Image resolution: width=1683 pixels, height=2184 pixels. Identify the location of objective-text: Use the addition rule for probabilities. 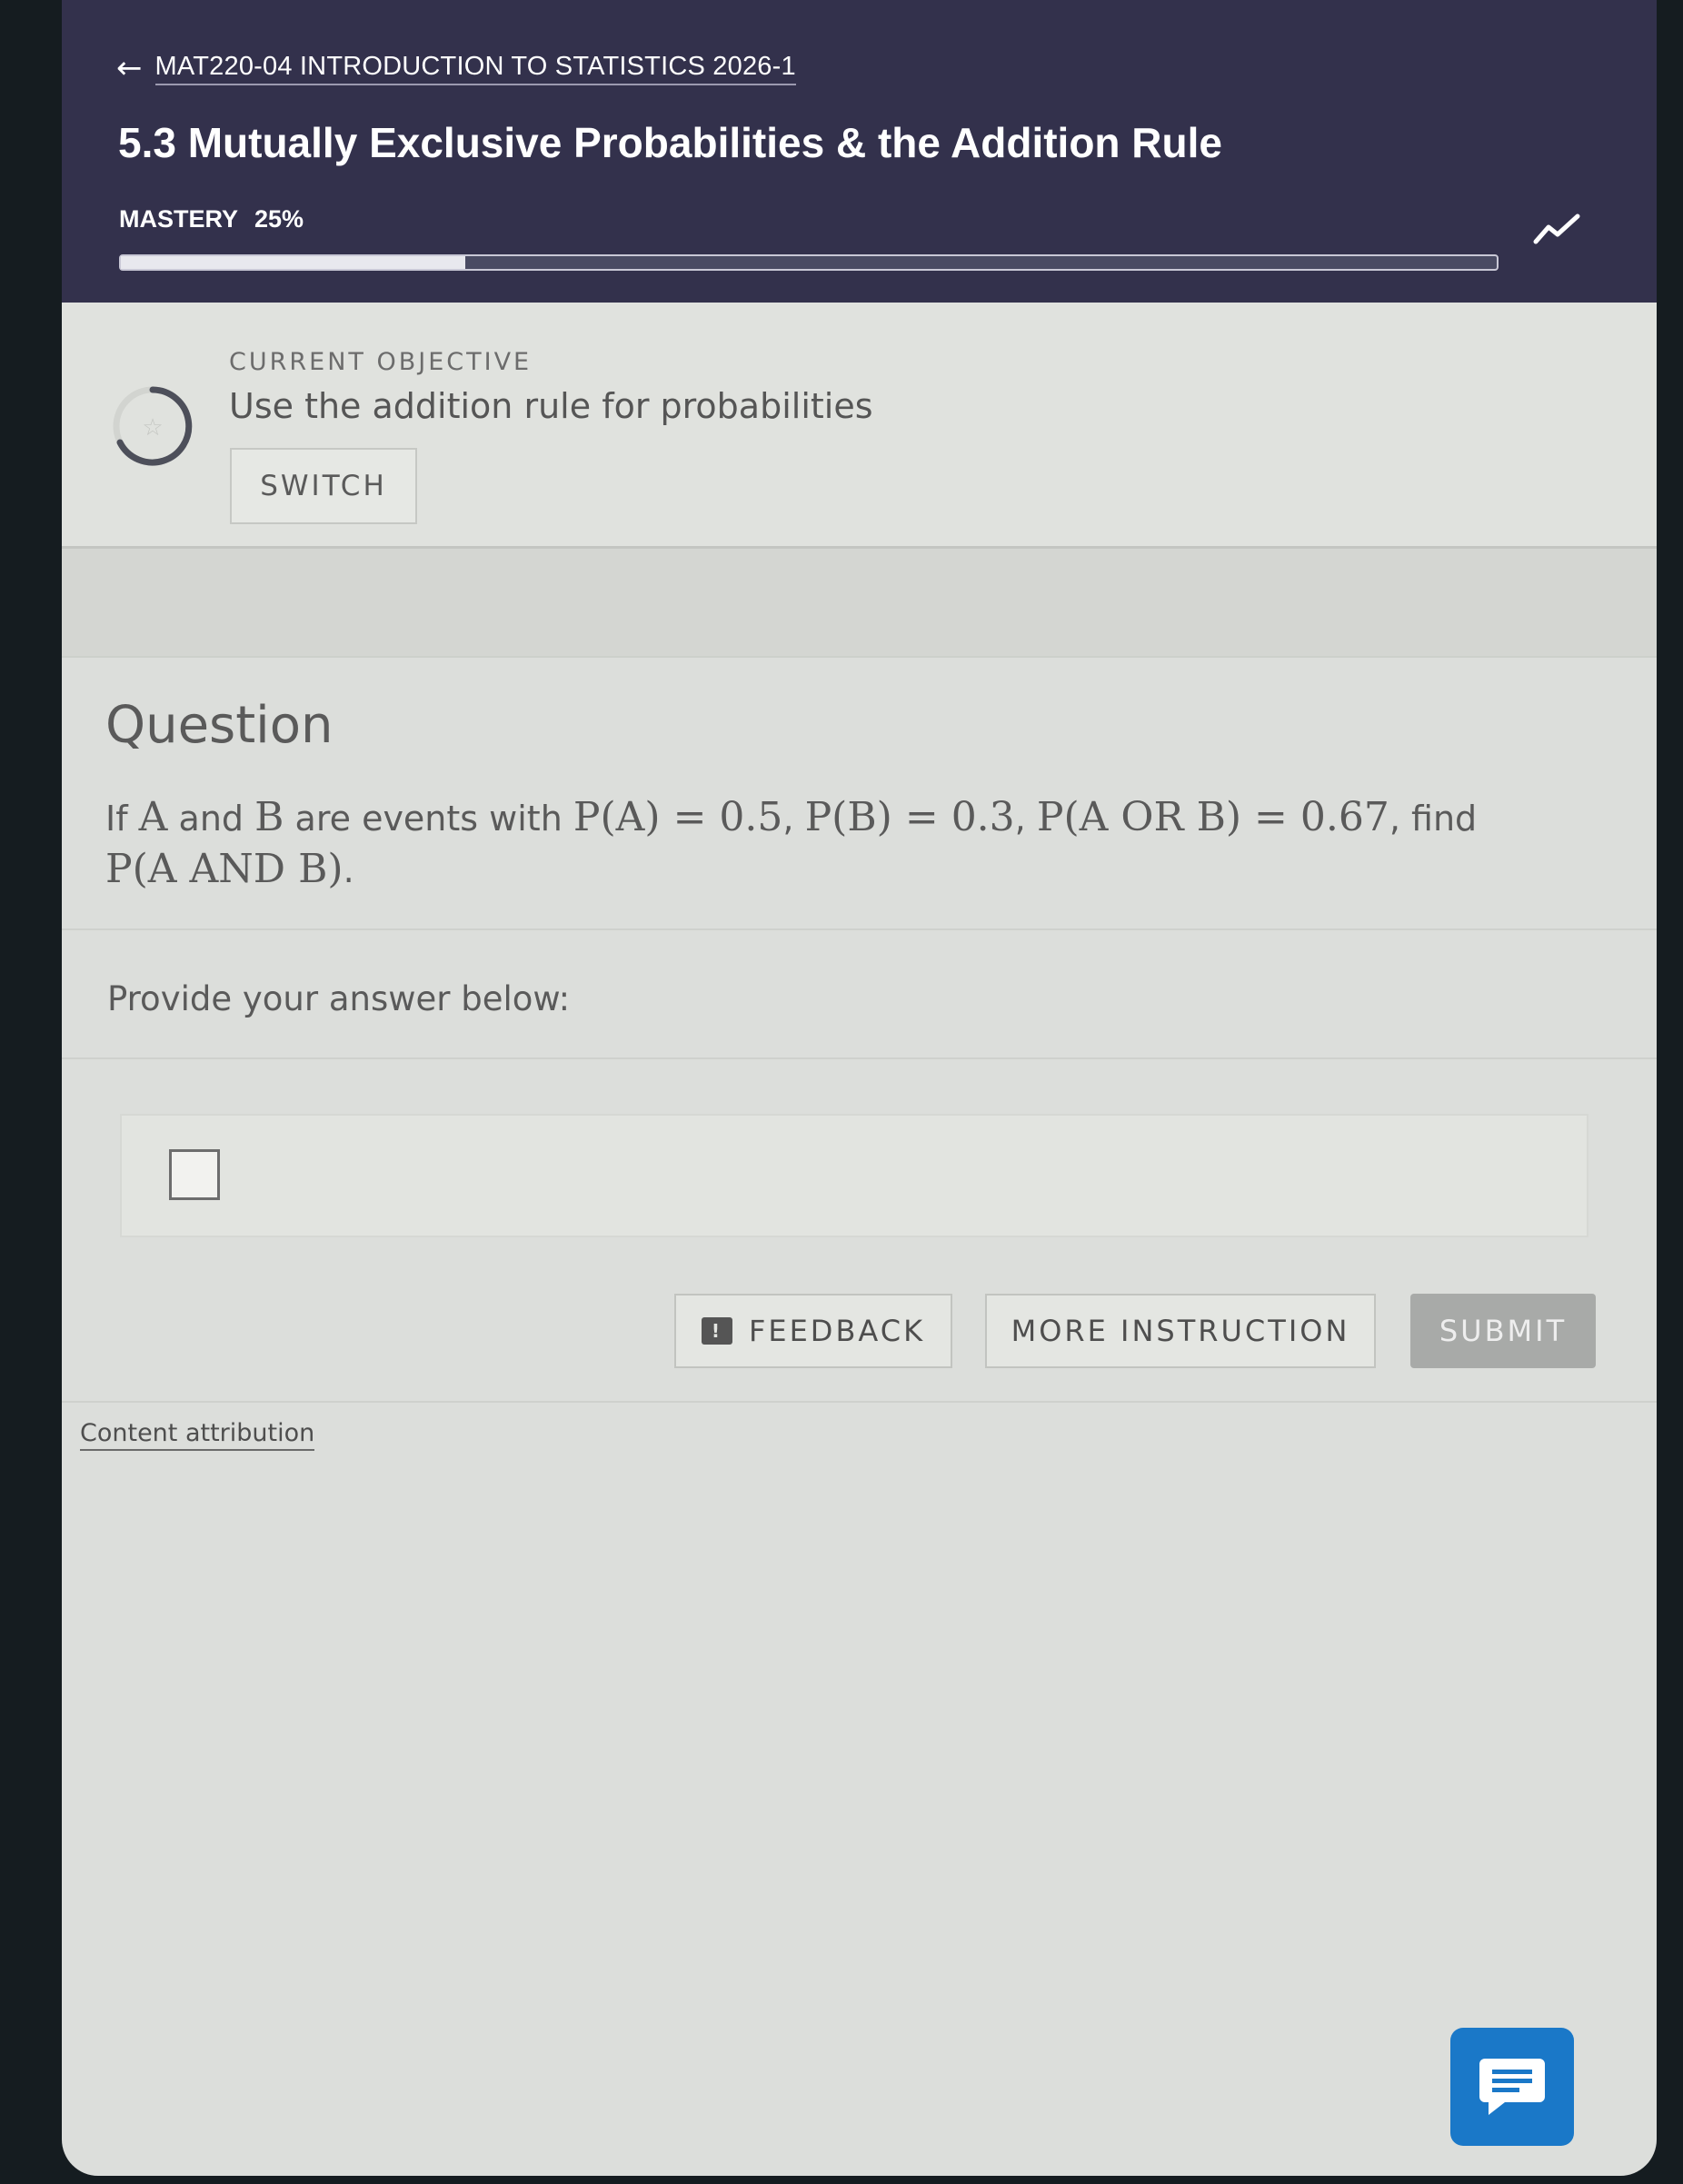
(551, 406).